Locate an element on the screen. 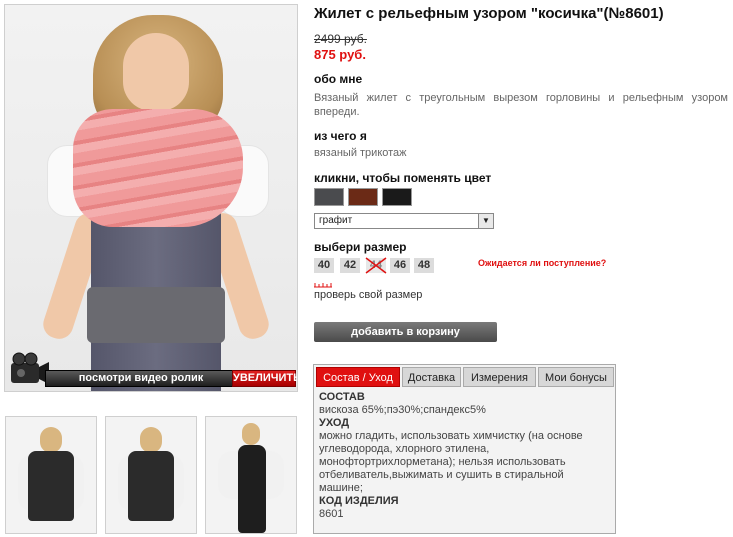  add-to-cart-button: добавить в корзину is located at coordinates (405, 332).